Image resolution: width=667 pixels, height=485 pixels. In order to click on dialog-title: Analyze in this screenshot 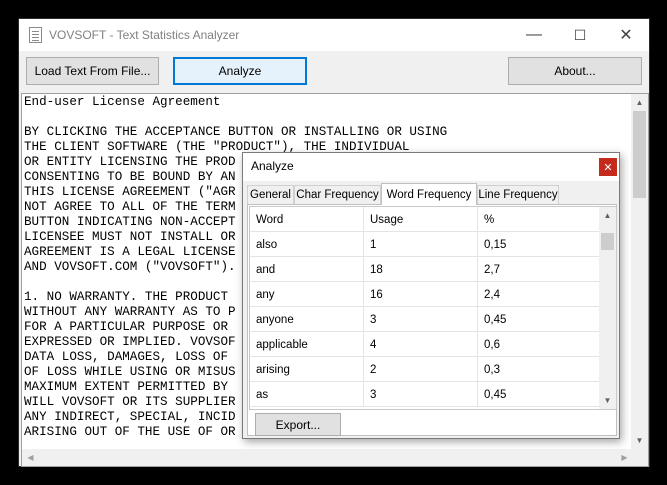, I will do `click(272, 166)`.